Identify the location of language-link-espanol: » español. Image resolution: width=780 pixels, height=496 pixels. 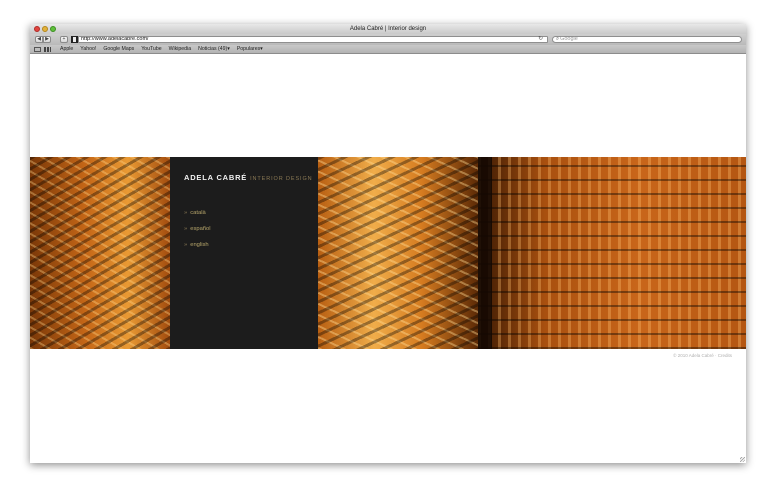
(197, 233).